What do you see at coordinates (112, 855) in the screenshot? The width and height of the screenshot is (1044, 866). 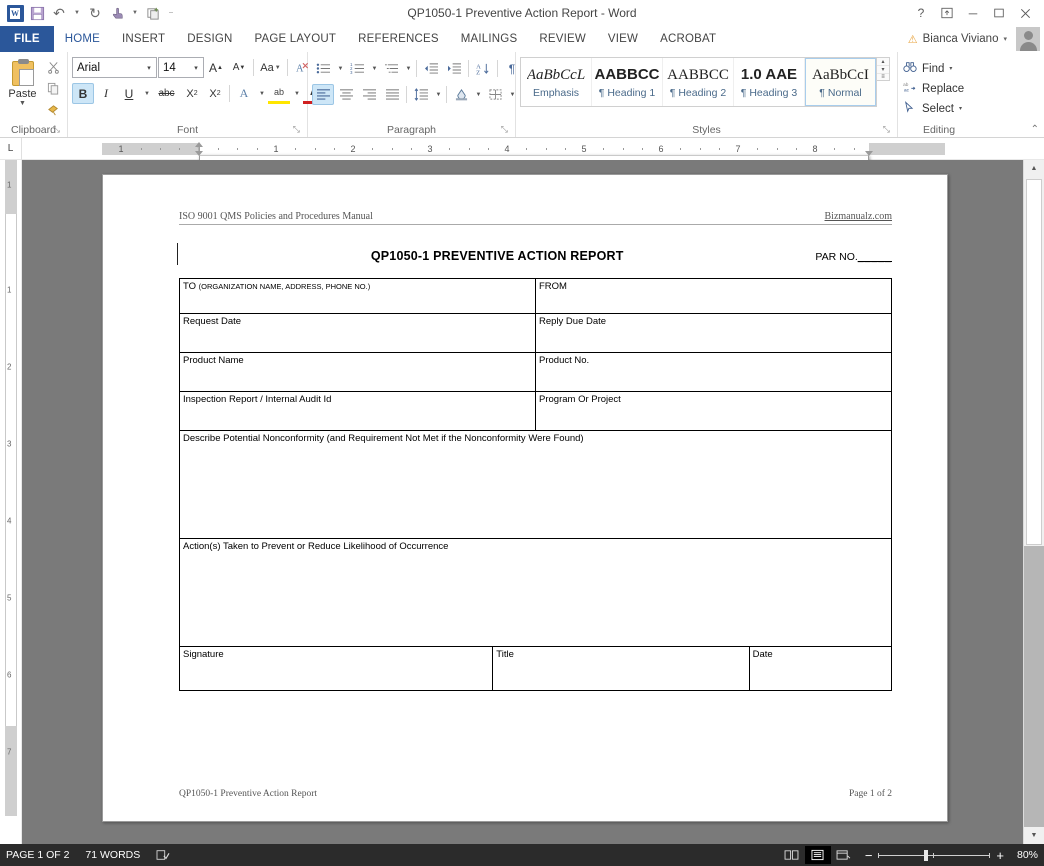 I see `word-count: 71 WORDS` at bounding box center [112, 855].